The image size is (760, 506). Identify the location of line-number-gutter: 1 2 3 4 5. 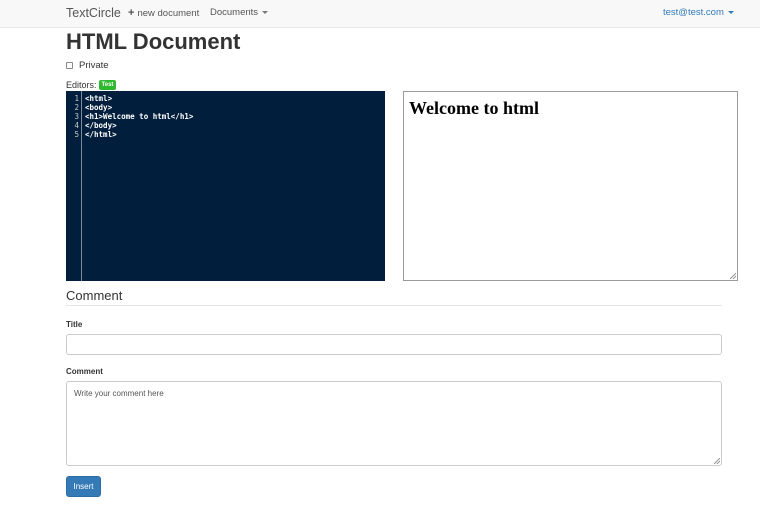
(74, 186).